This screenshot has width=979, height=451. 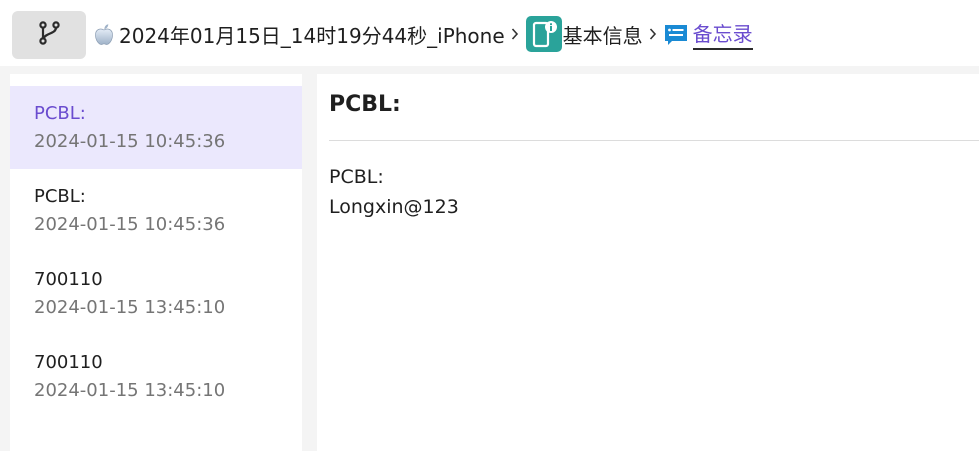 I want to click on apple-icon, so click(x=104, y=34).